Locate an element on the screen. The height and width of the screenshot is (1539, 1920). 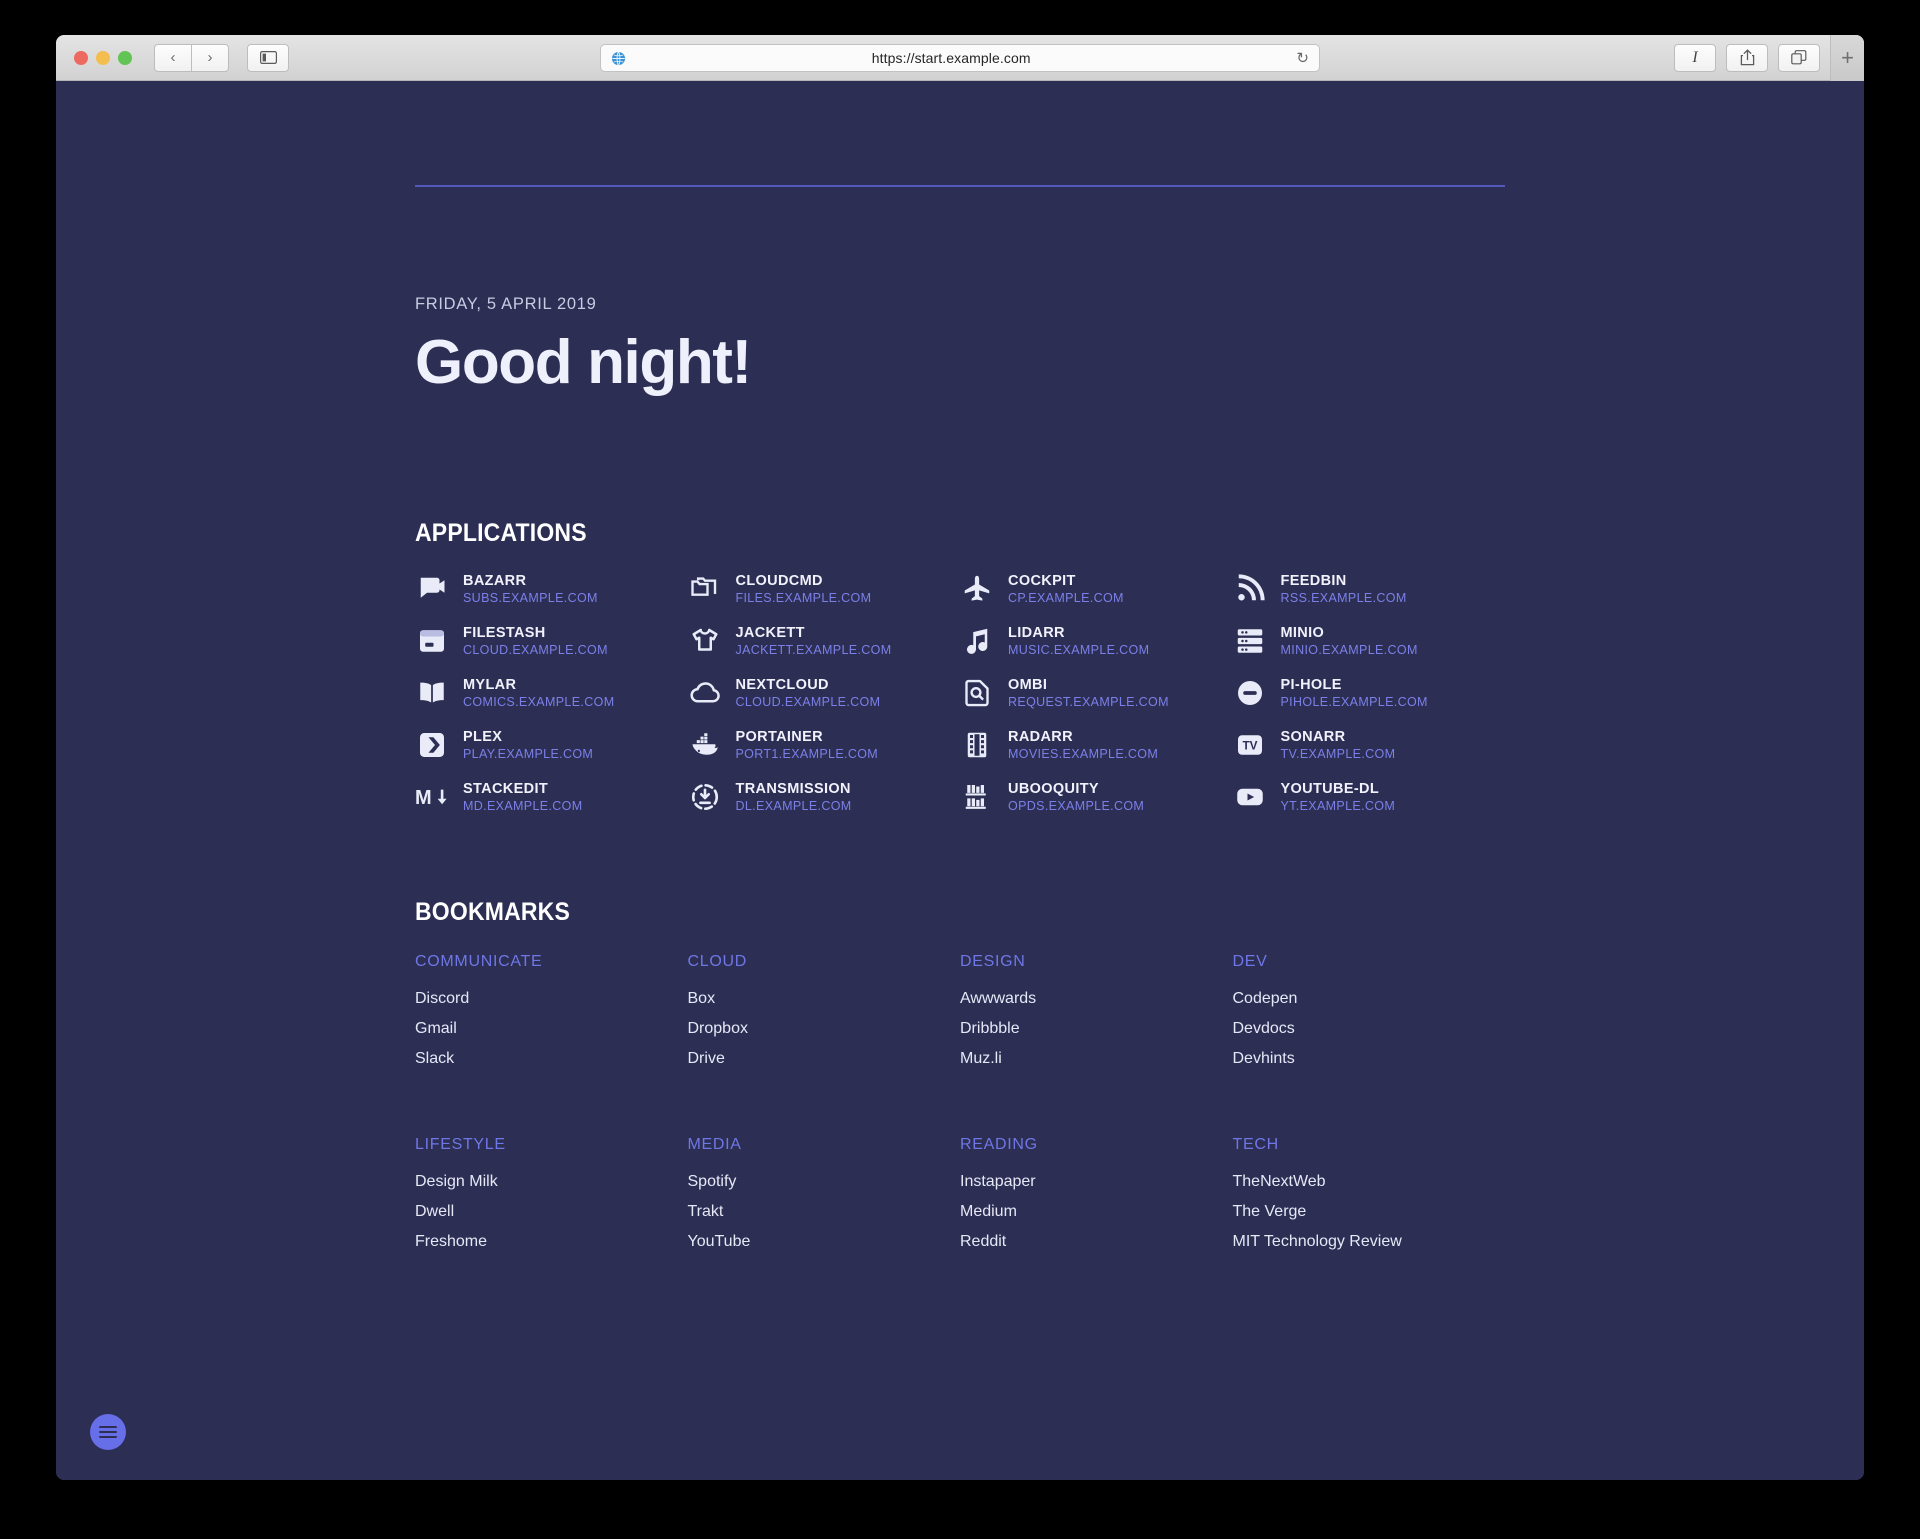
tab-overview-button is located at coordinates (1799, 57).